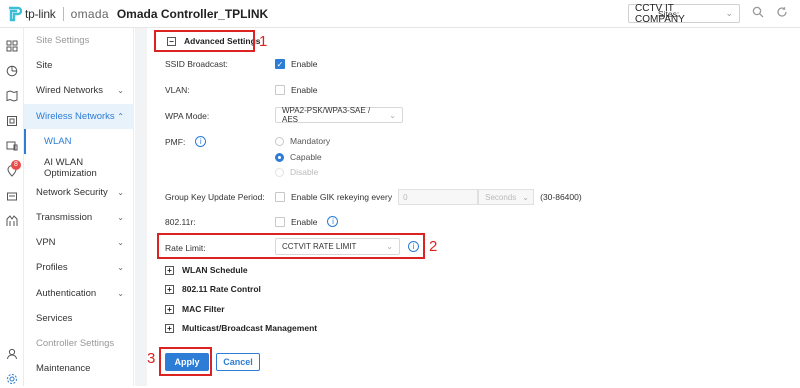 The width and height of the screenshot is (800, 388). What do you see at coordinates (79, 242) in the screenshot?
I see `sidebar-item-vpn: VPN ⌄` at bounding box center [79, 242].